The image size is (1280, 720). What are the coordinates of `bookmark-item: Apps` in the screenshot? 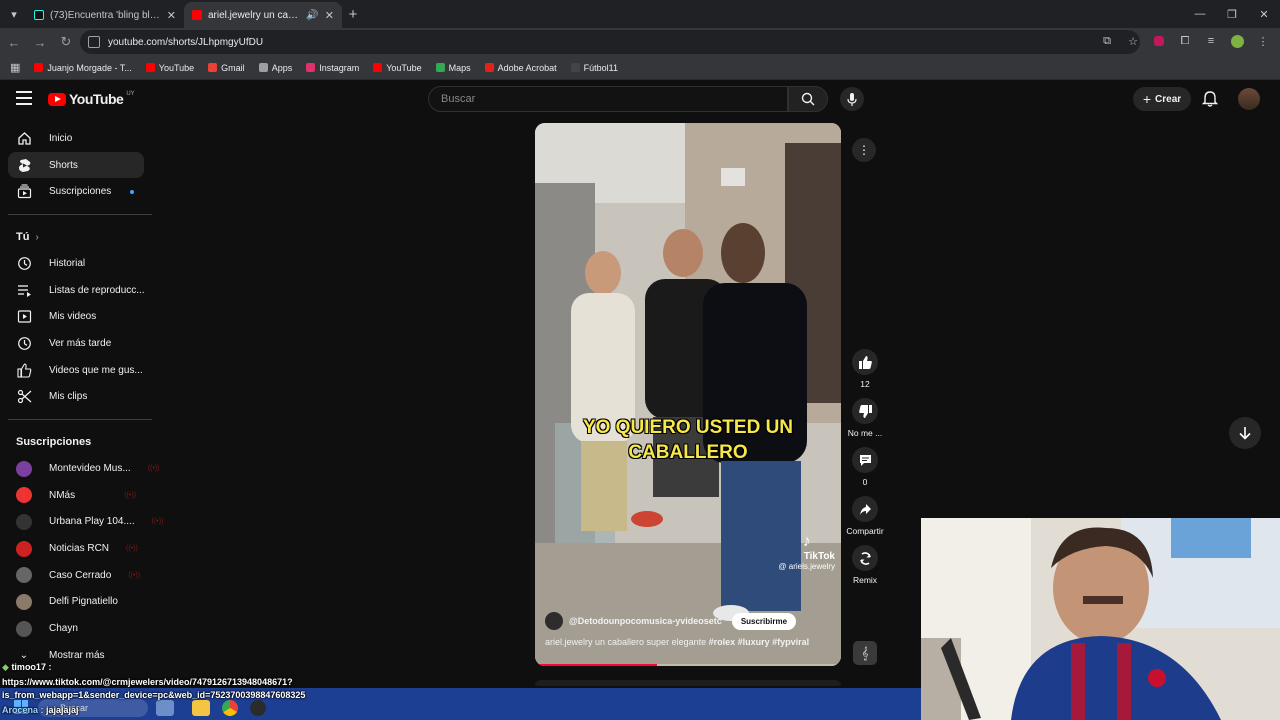 It's located at (275, 68).